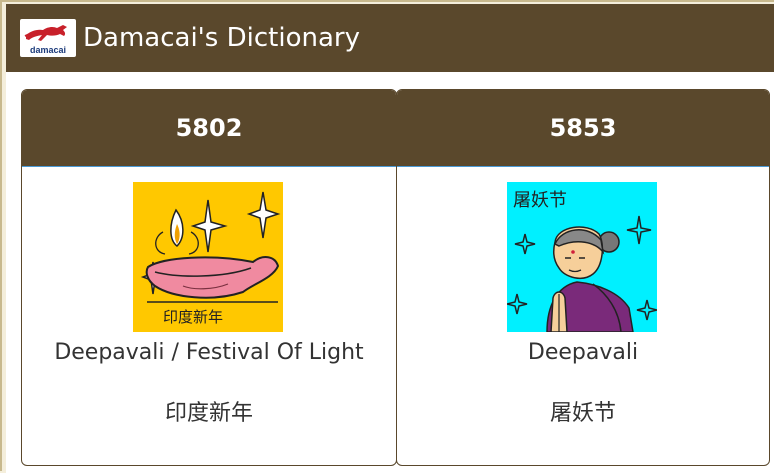 The image size is (774, 473). Describe the element at coordinates (45, 33) in the screenshot. I see `red-horse-icon` at that location.